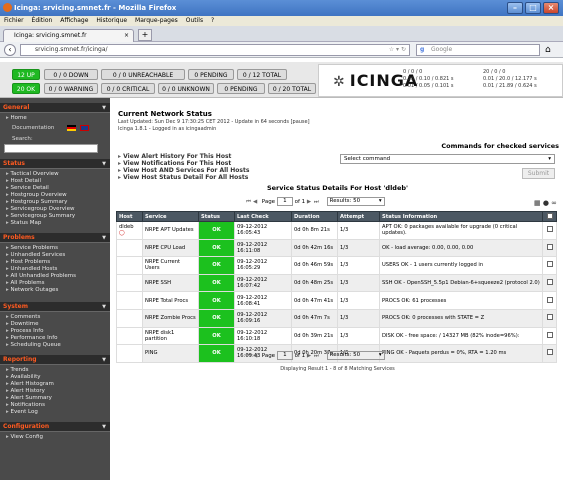 Image resolution: width=563 pixels, height=480 pixels. Describe the element at coordinates (24, 437) in the screenshot. I see `sidebar-item-view-config: View Config` at that location.